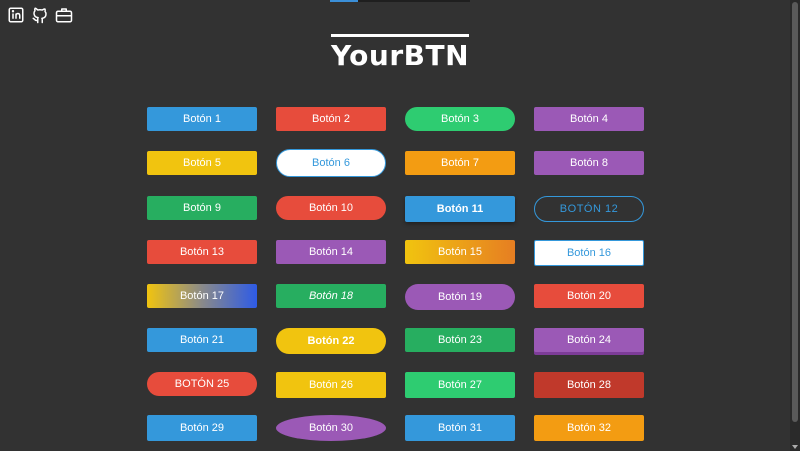 The height and width of the screenshot is (451, 800). I want to click on button-3: Botón 3, so click(460, 119).